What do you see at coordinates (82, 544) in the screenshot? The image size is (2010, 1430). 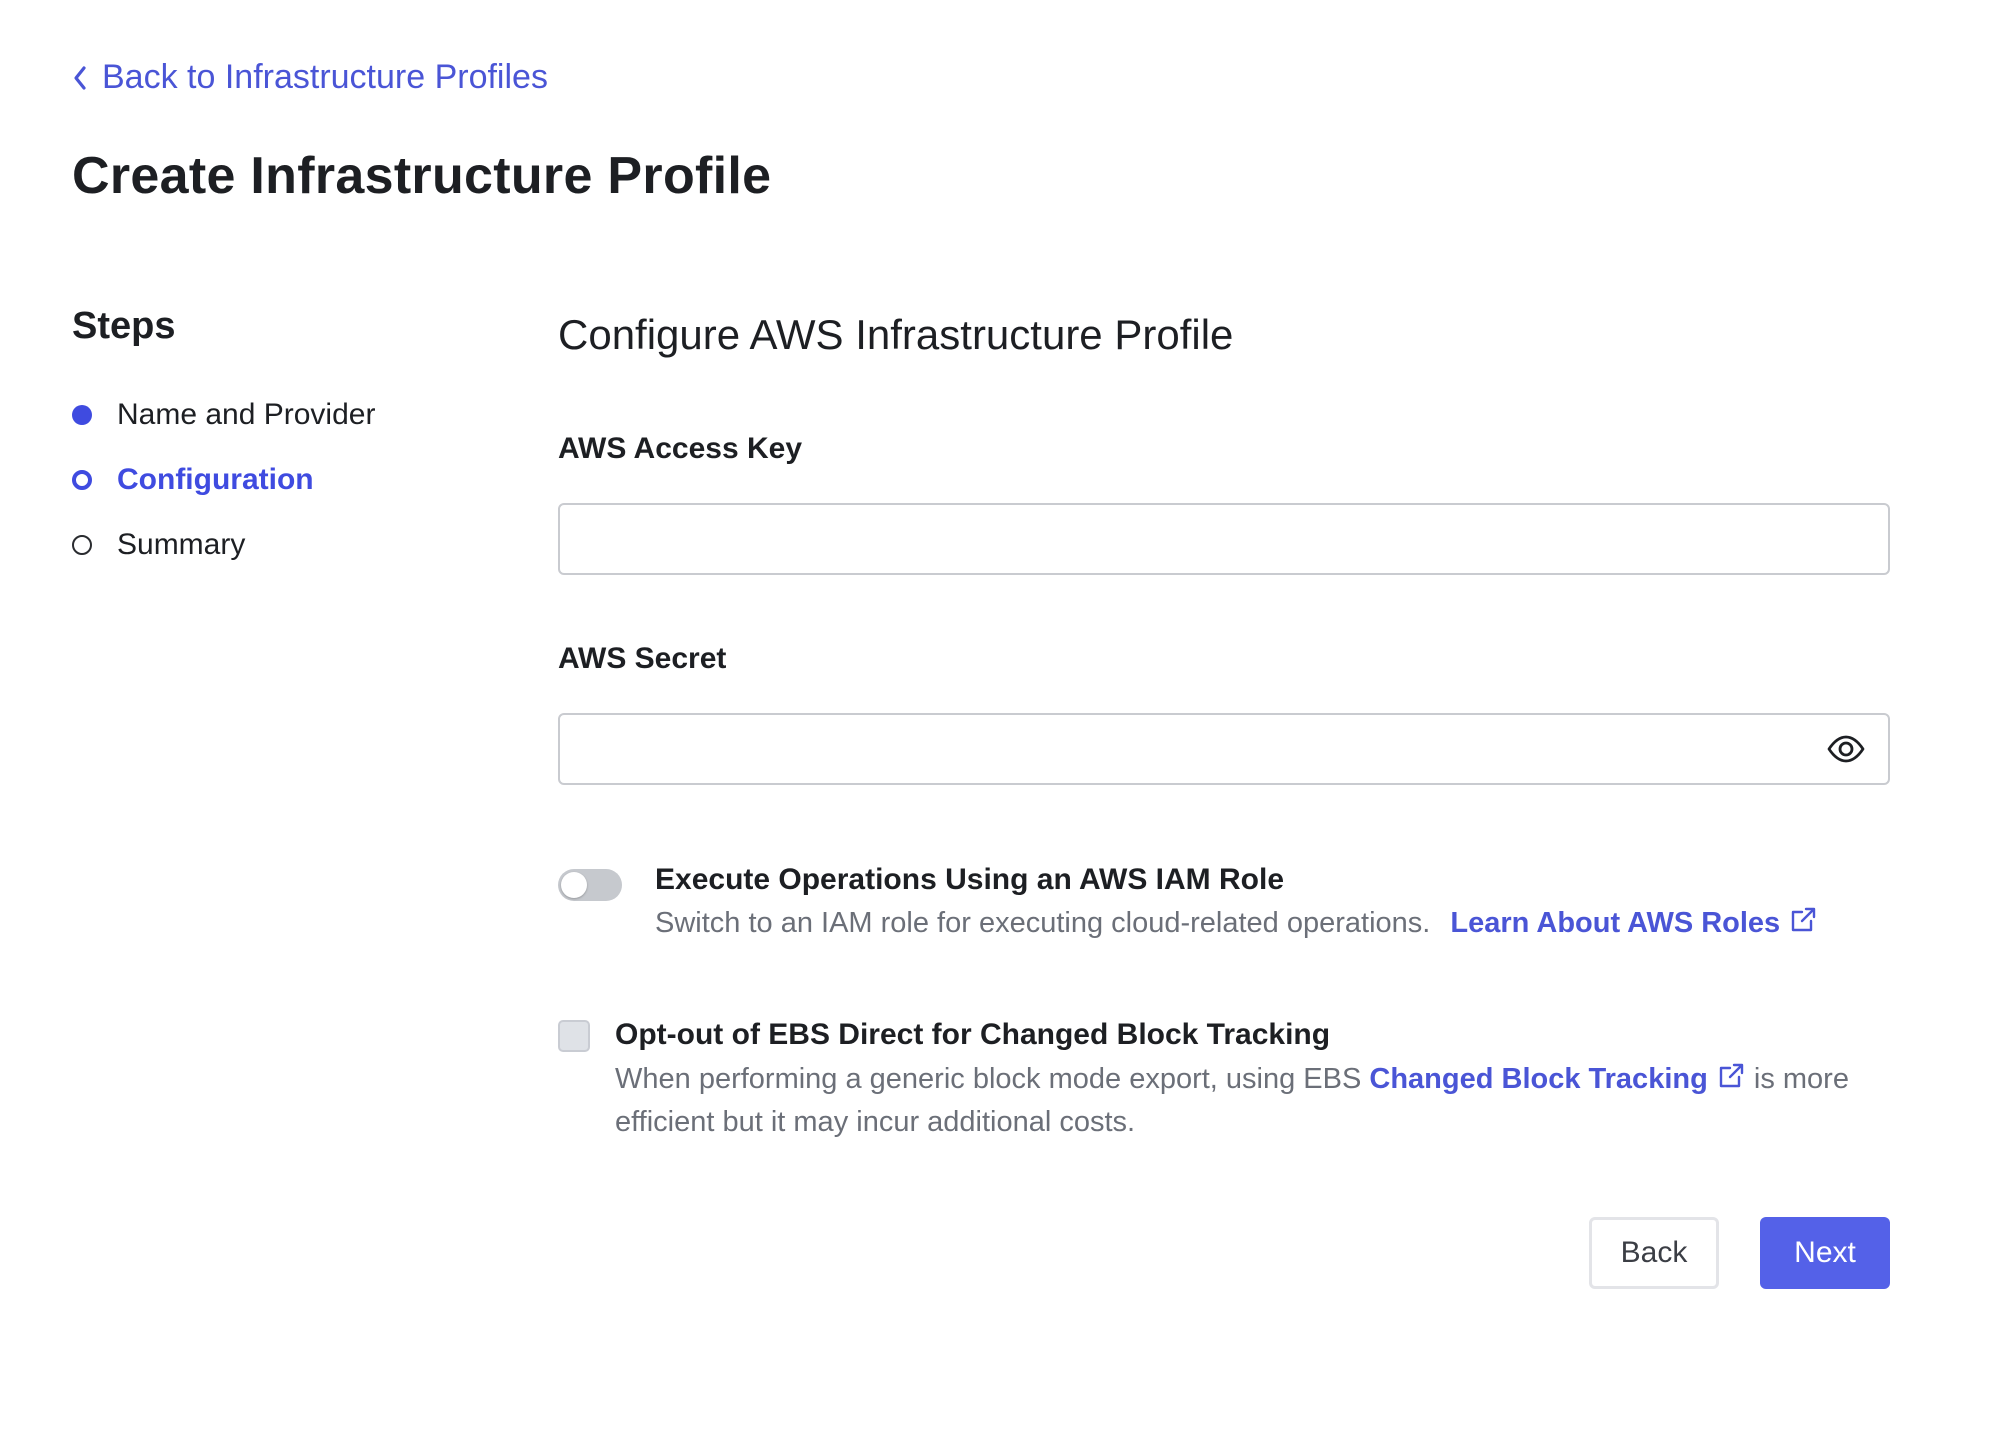 I see `step-pending-ring-icon` at bounding box center [82, 544].